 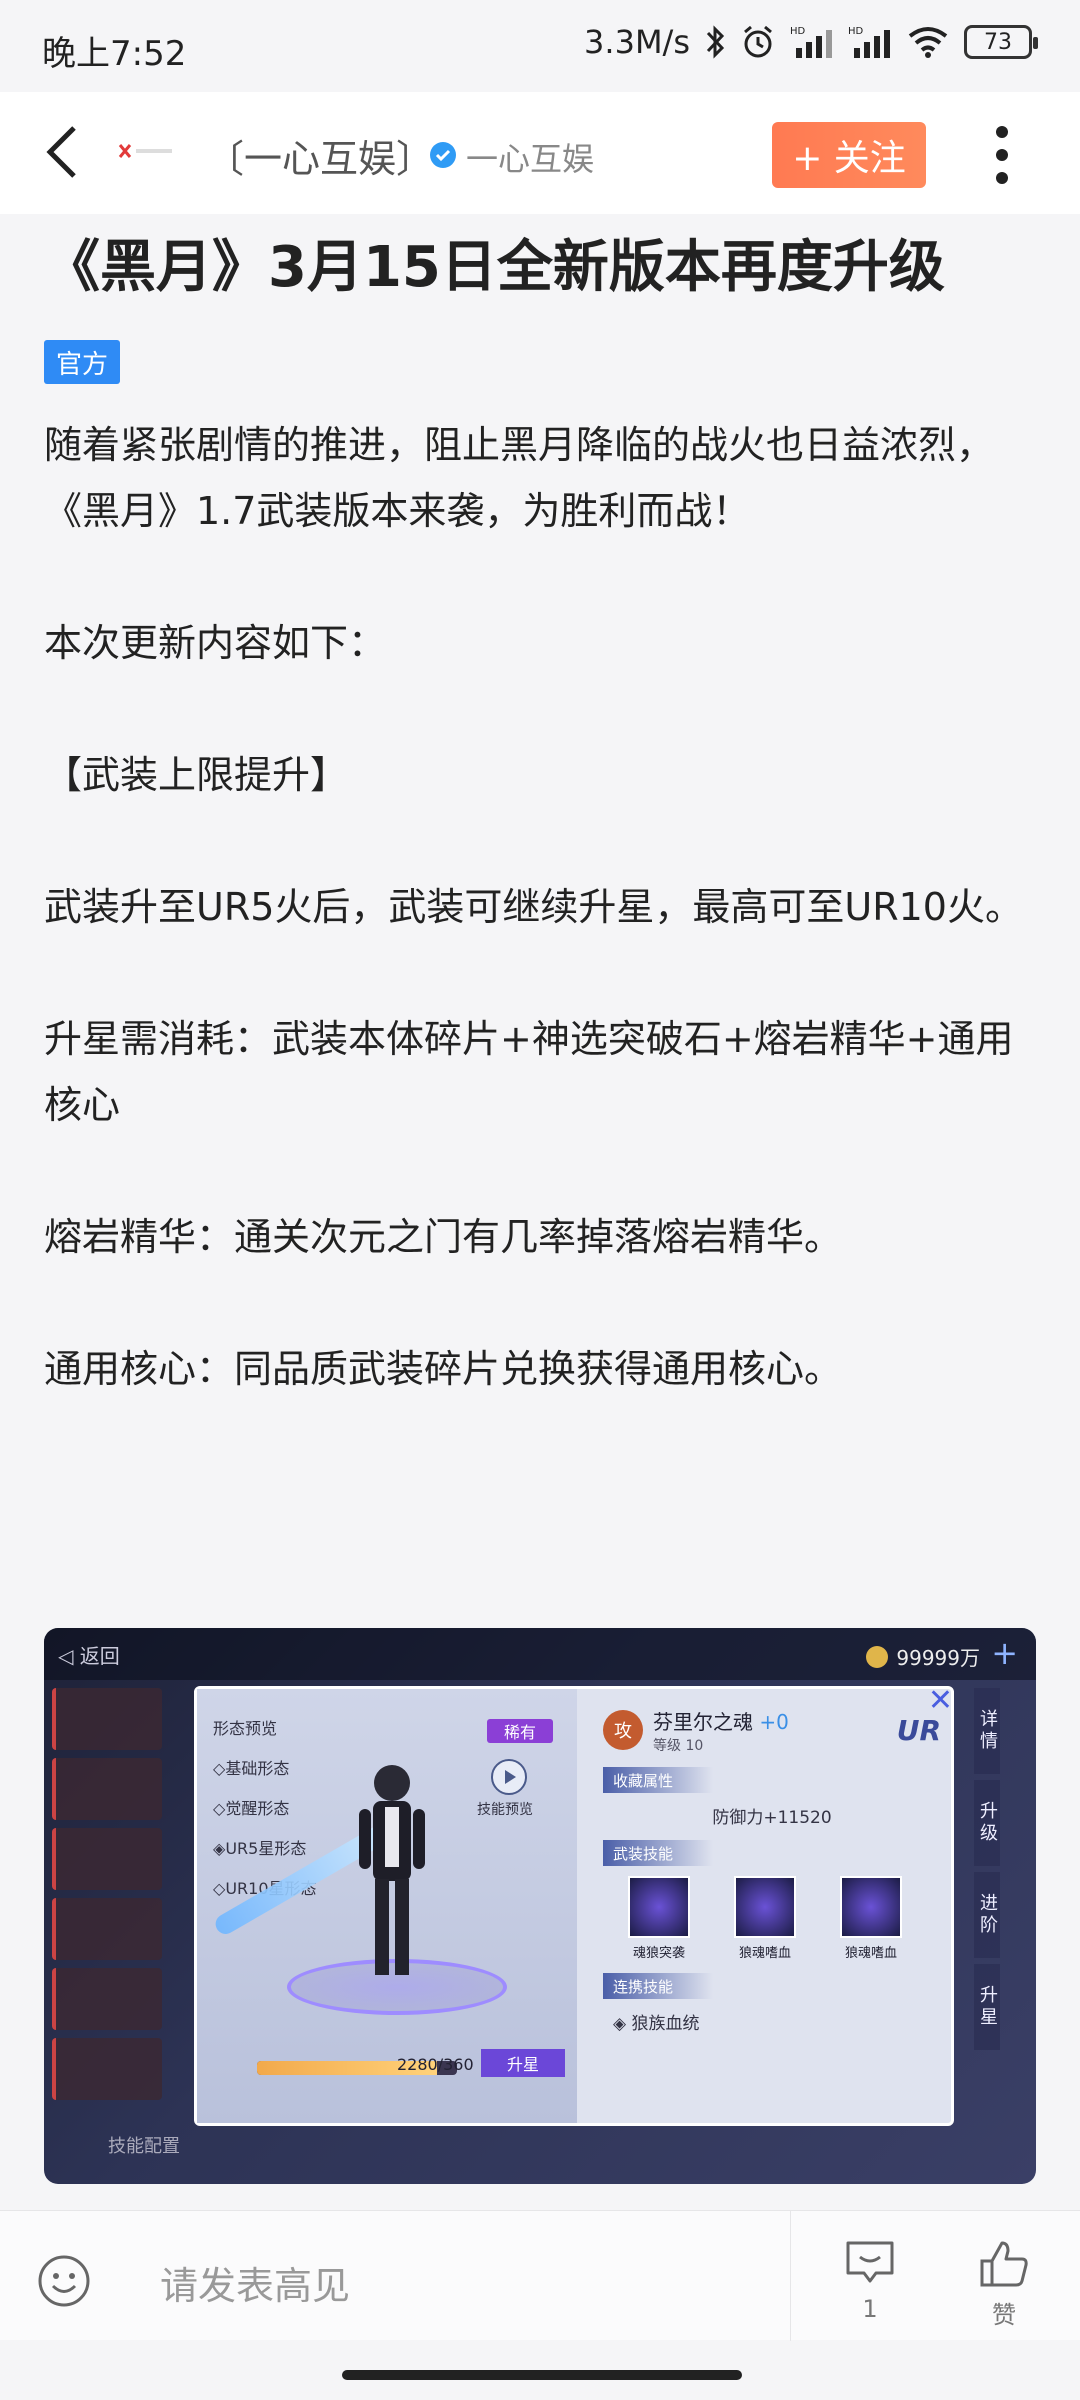 What do you see at coordinates (1004, 1653) in the screenshot?
I see `game-plus-icon: +` at bounding box center [1004, 1653].